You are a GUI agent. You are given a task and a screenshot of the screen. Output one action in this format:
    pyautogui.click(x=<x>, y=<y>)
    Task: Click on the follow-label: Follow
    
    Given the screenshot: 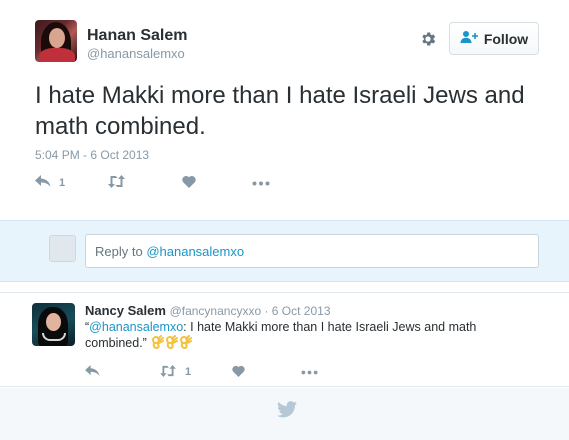 What is the action you would take?
    pyautogui.click(x=506, y=38)
    